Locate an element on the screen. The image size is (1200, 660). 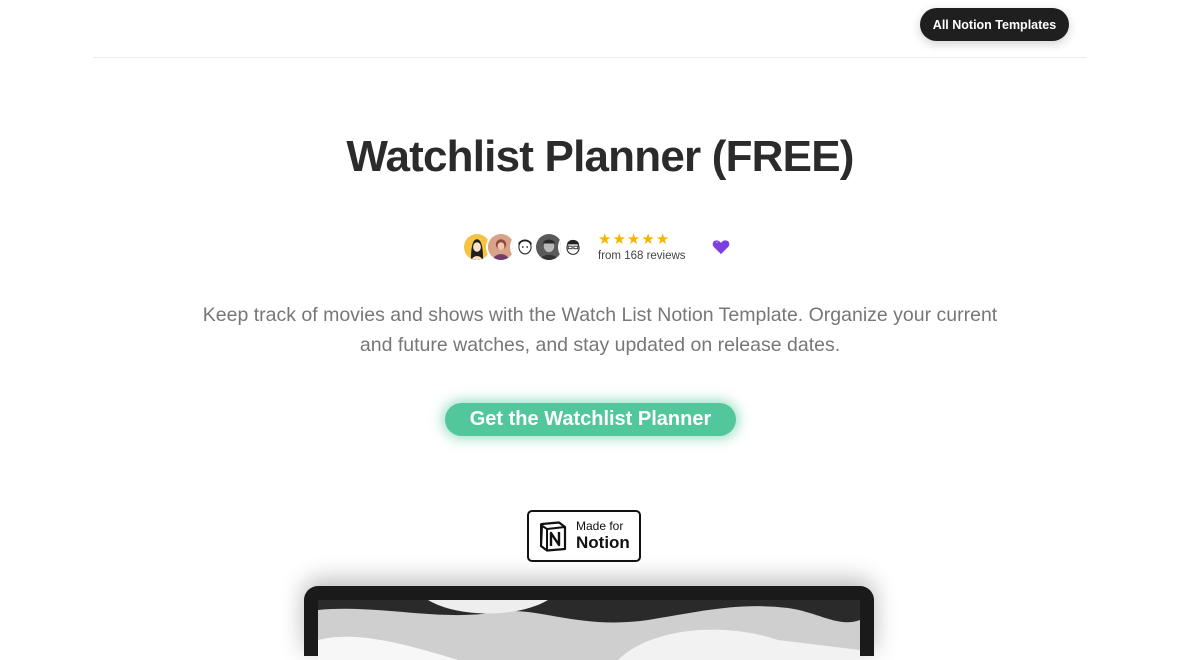
laptop-preview is located at coordinates (589, 623).